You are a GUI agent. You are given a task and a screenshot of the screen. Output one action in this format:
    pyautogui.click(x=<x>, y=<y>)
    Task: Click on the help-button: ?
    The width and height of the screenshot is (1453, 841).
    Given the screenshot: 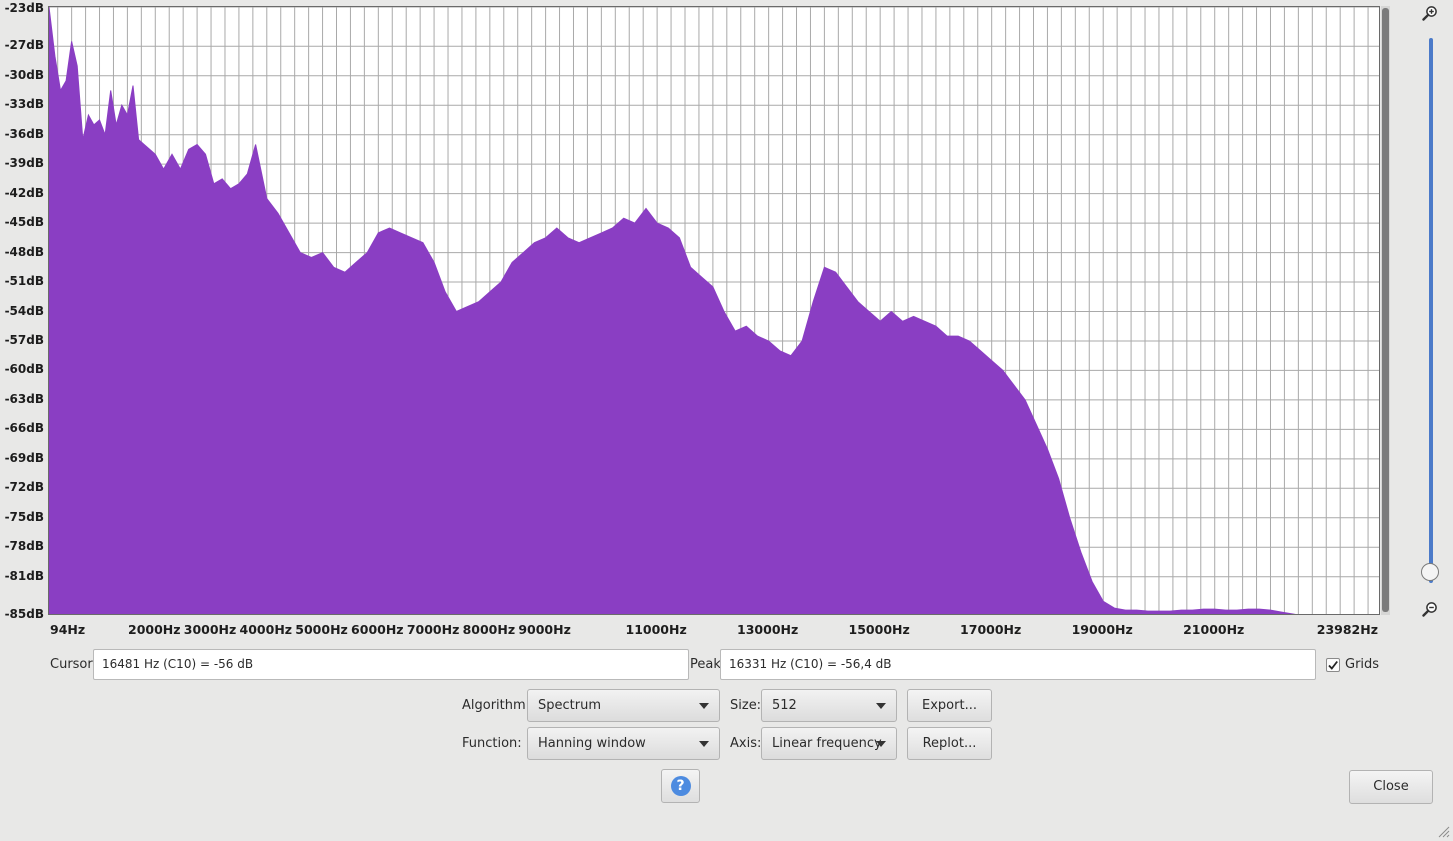 What is the action you would take?
    pyautogui.click(x=680, y=786)
    